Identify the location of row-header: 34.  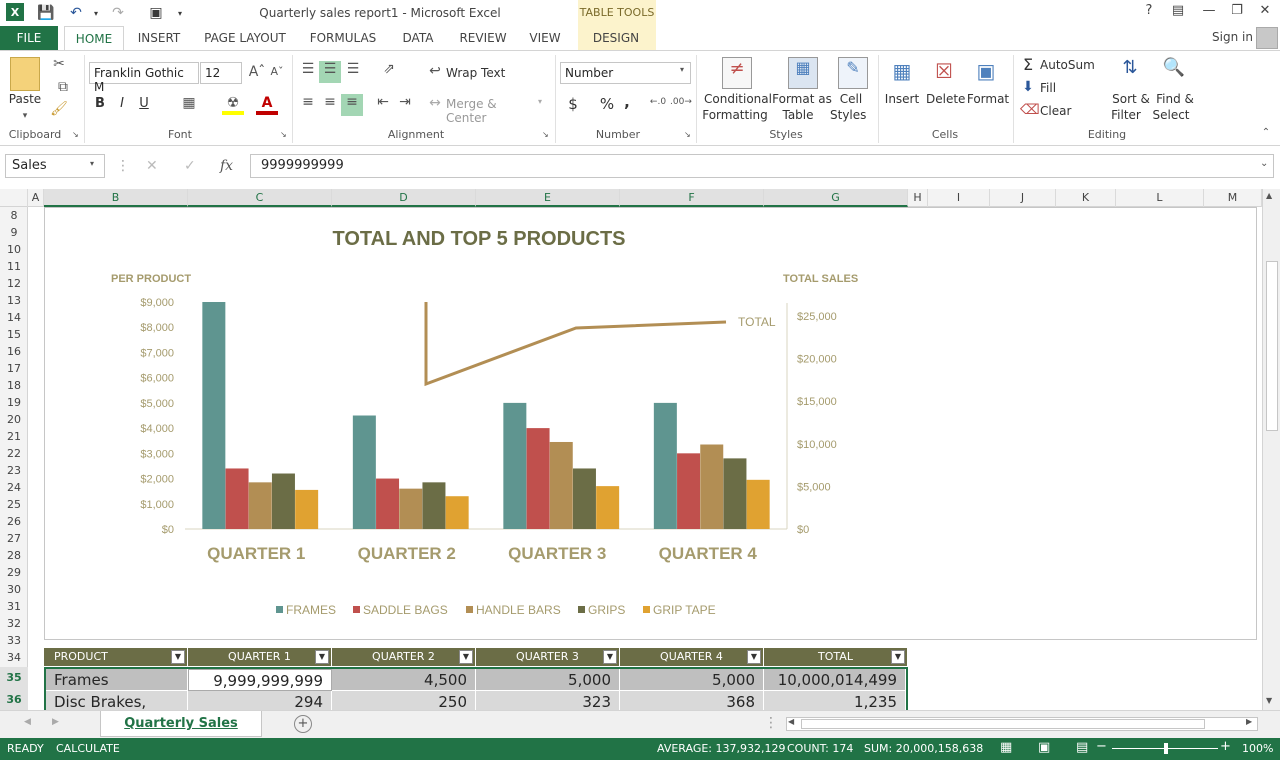
(14, 657).